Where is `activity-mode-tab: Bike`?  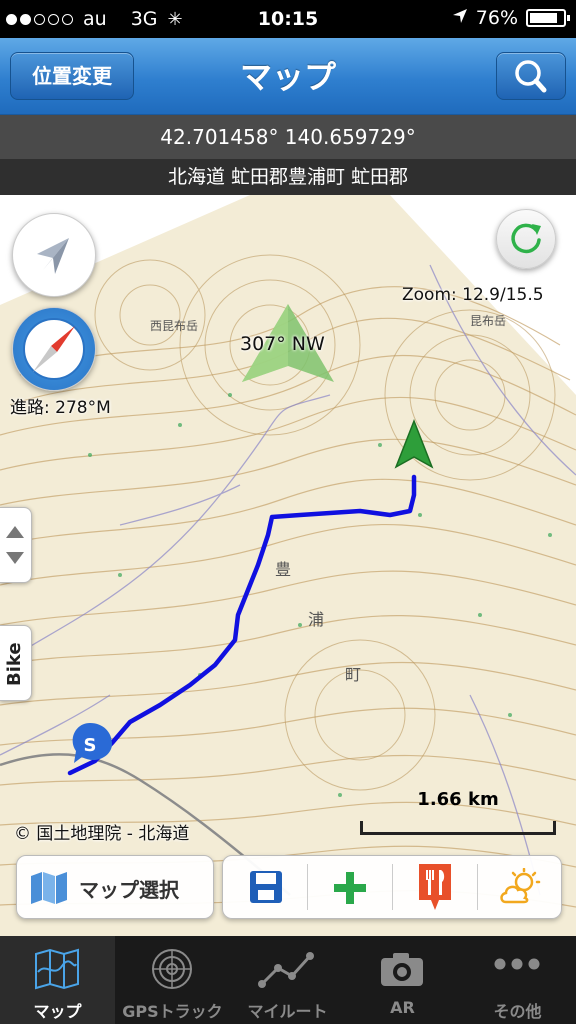 activity-mode-tab: Bike is located at coordinates (16, 663).